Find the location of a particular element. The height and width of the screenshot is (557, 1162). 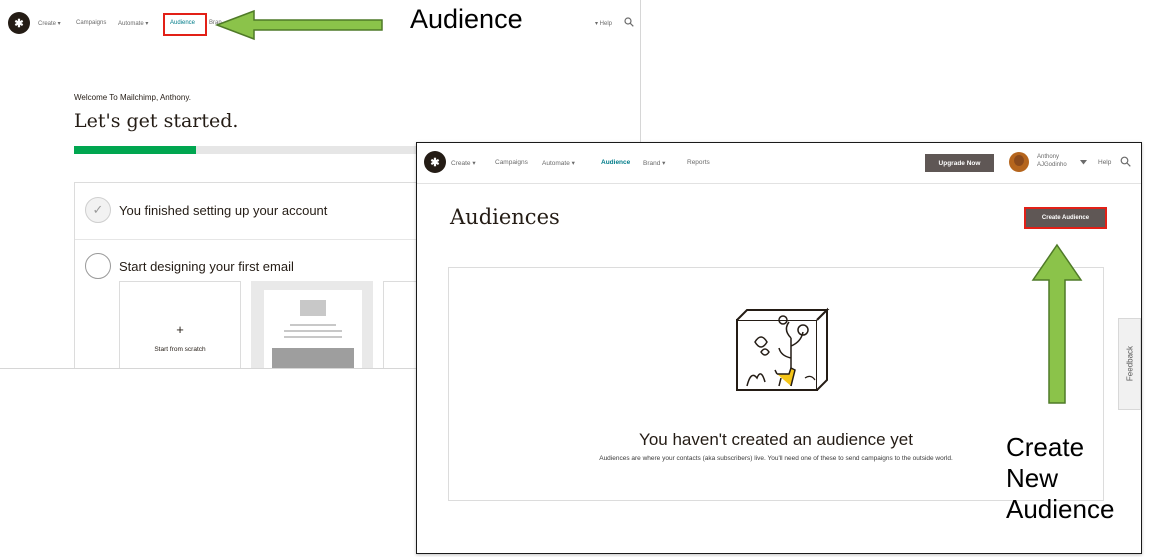

step-account-setup: ✓ You finished setting up your account is located at coordinates (255, 211).